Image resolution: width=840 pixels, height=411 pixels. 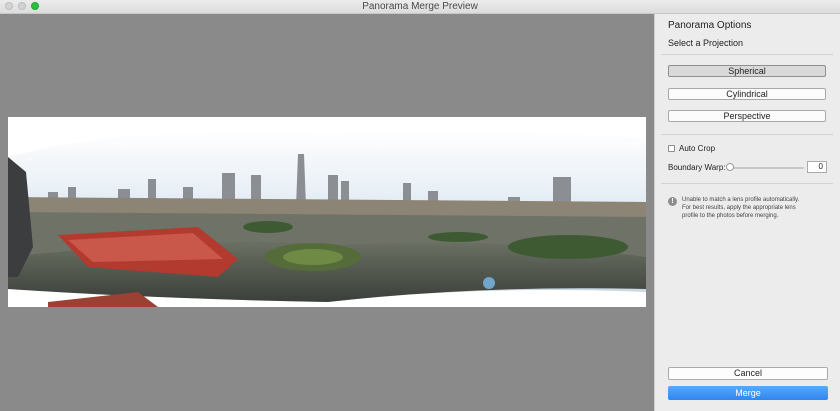 What do you see at coordinates (817, 167) in the screenshot?
I see `boundary-warp-input: 0` at bounding box center [817, 167].